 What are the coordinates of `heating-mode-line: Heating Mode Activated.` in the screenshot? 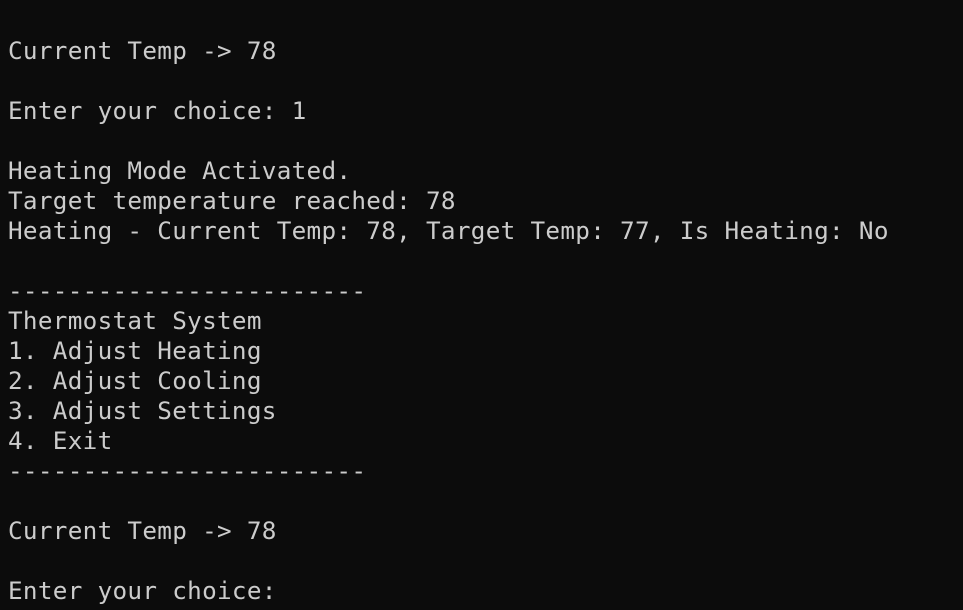 It's located at (180, 170).